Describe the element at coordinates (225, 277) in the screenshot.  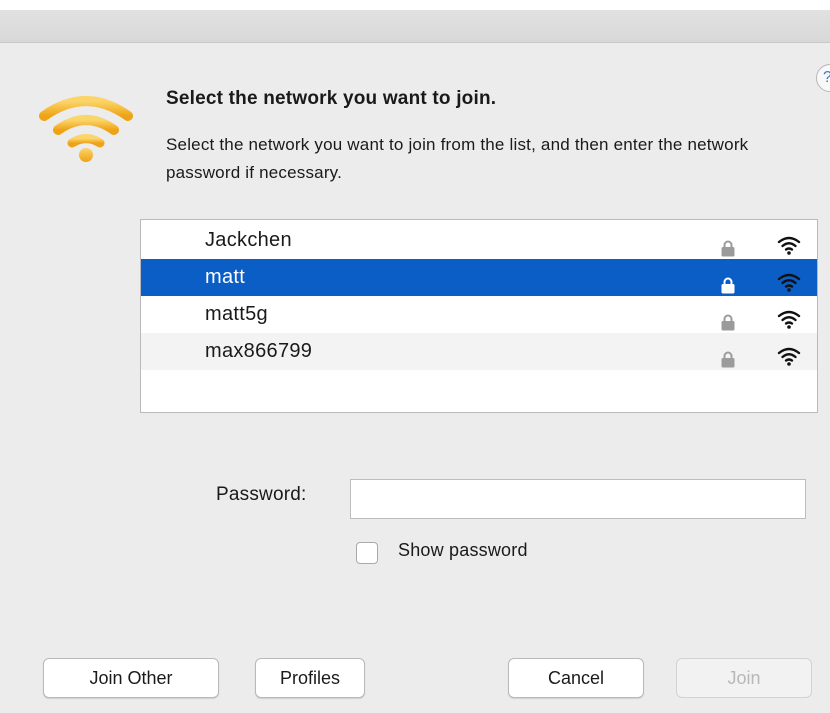
I see `network-name: matt` at that location.